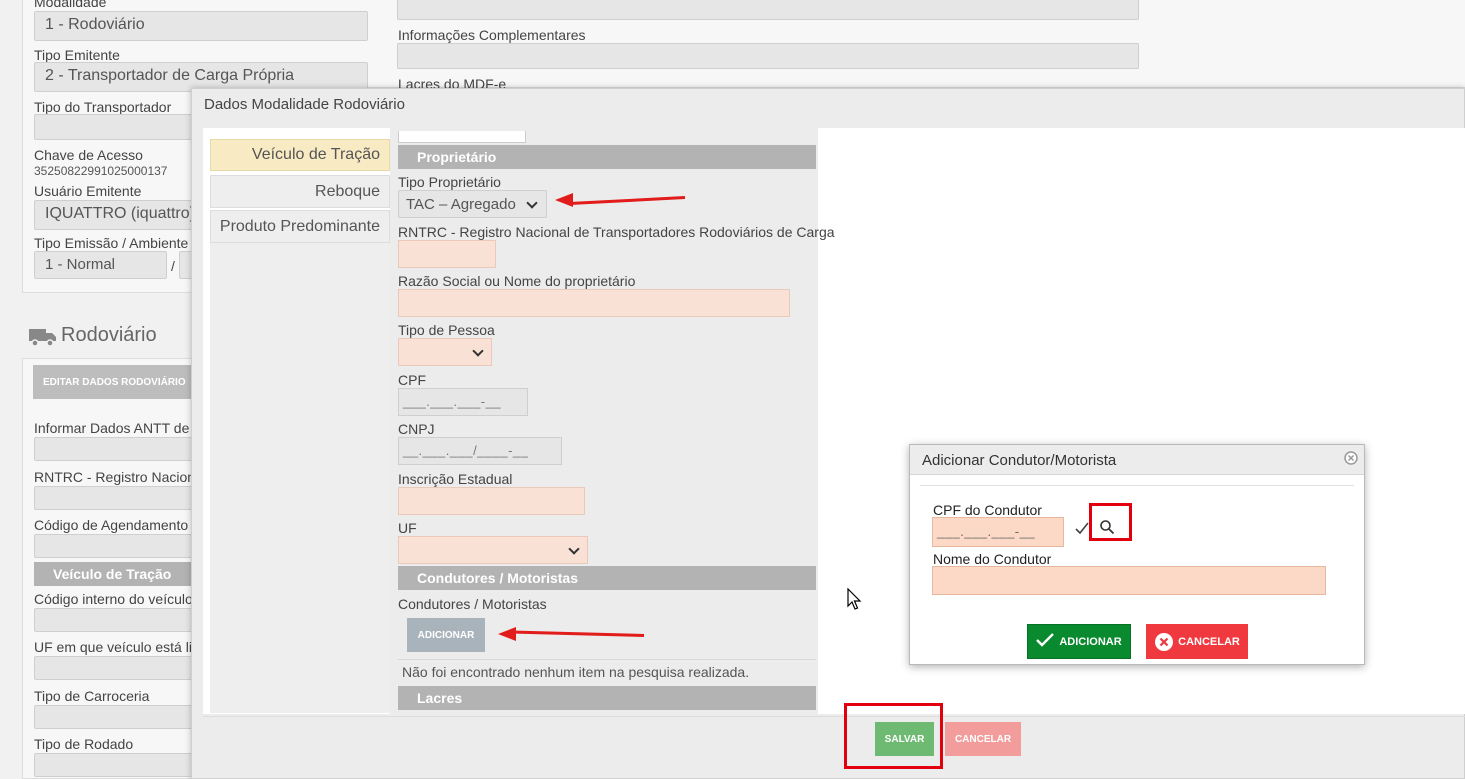  I want to click on tipo-transportador-field, so click(114, 127).